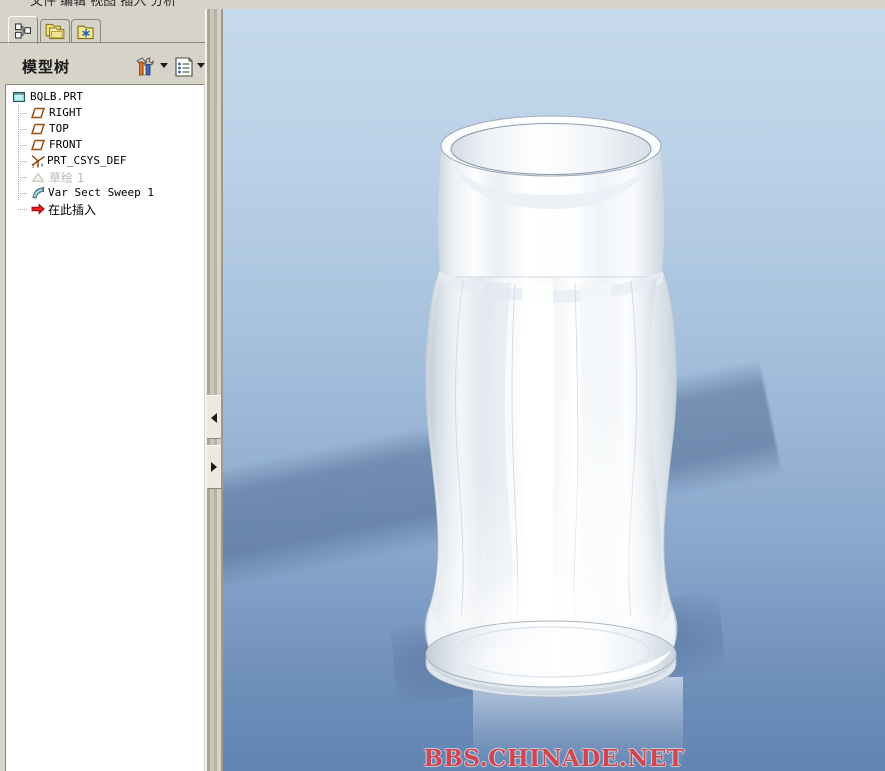 The image size is (885, 771). What do you see at coordinates (105, 97) in the screenshot?
I see `tree-item-part: BQLB.PRT` at bounding box center [105, 97].